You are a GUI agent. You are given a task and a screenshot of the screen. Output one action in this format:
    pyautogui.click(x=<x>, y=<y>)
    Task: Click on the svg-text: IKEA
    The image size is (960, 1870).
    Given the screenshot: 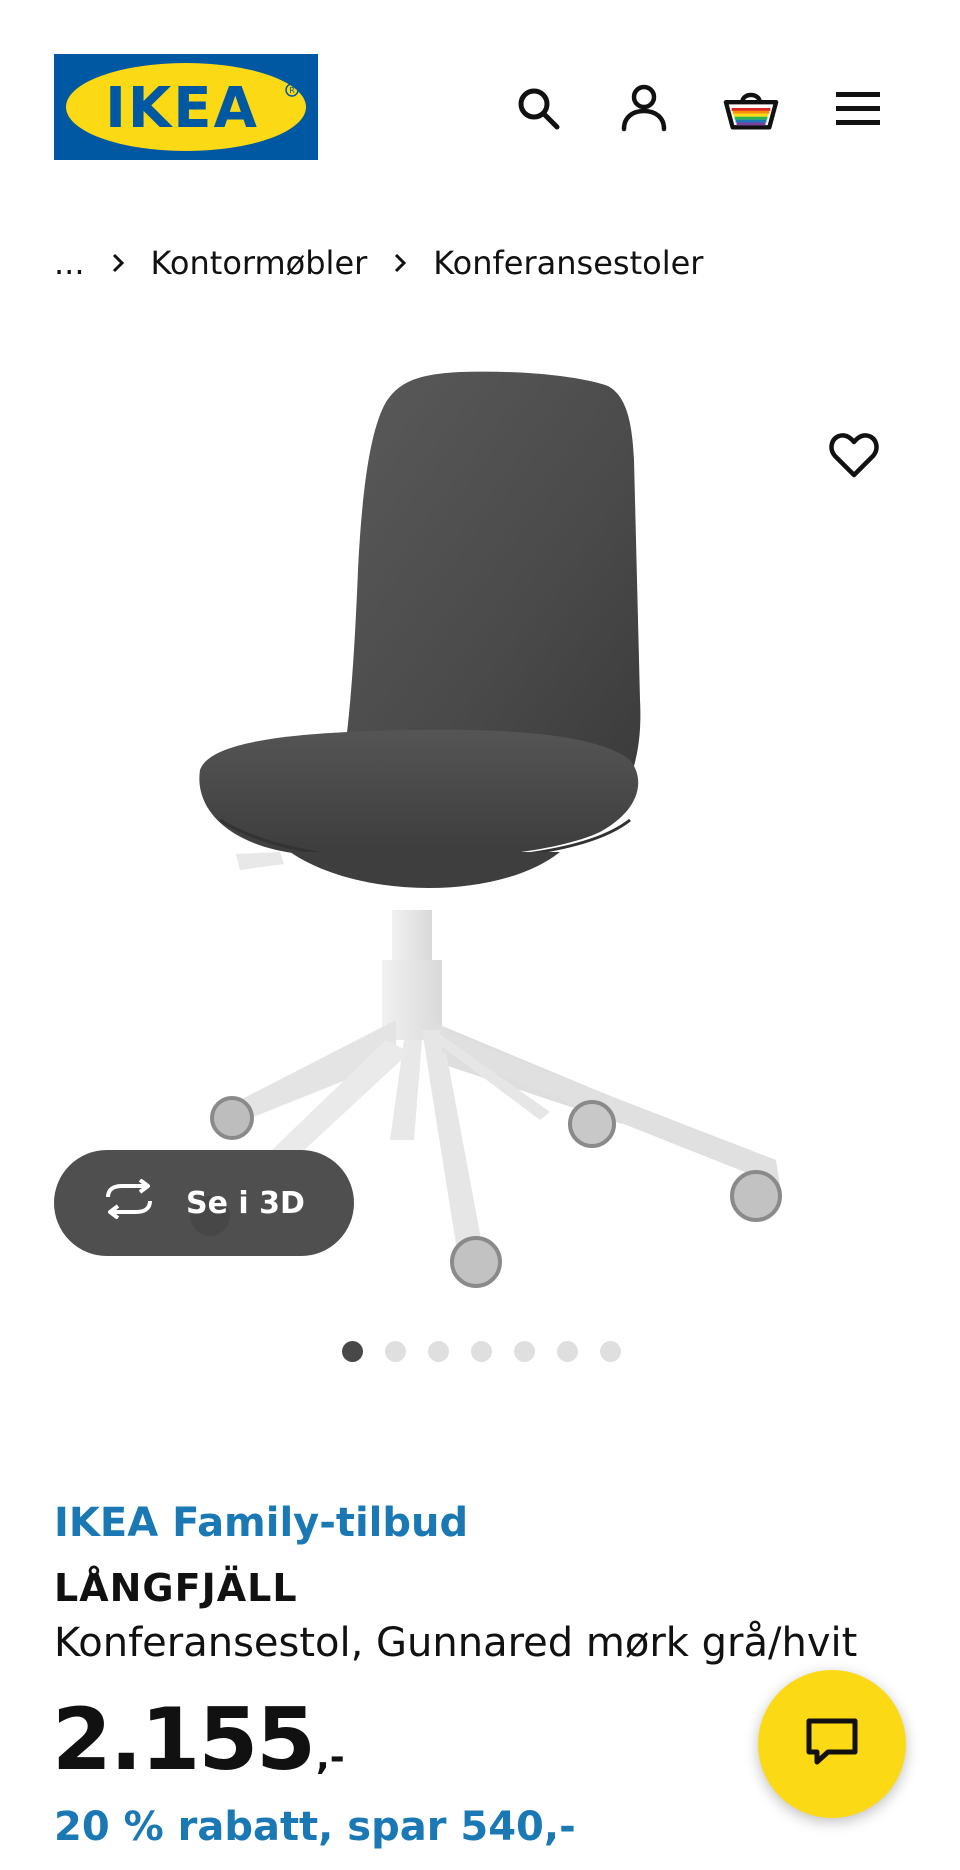 What is the action you would take?
    pyautogui.click(x=182, y=108)
    